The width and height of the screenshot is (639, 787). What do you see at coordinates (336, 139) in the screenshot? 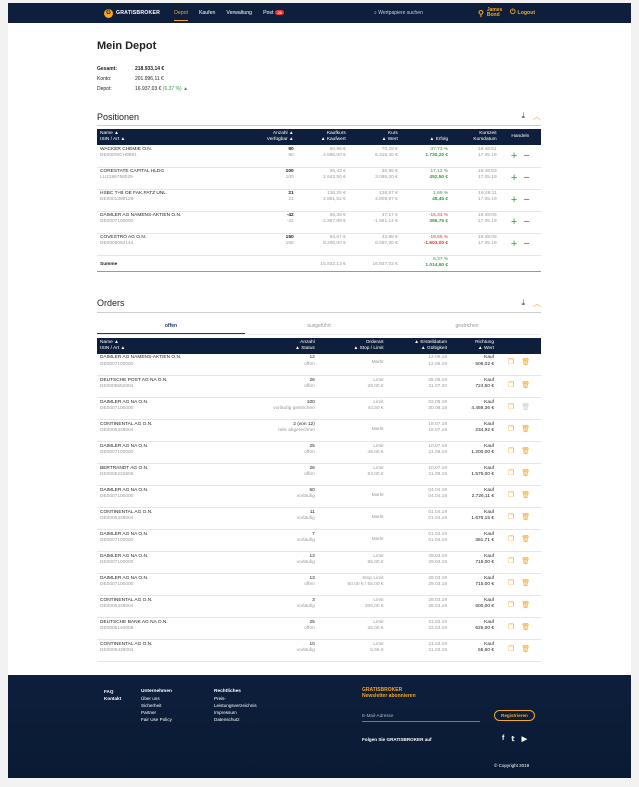
I see `col-kaufwert: Kaufwert` at bounding box center [336, 139].